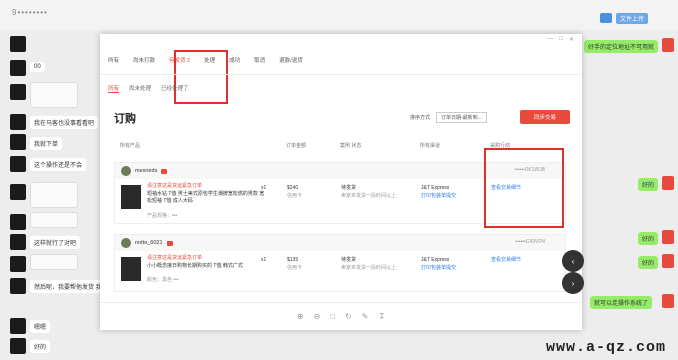  I want to click on product-spec: 产品规格：•••, so click(162, 216).